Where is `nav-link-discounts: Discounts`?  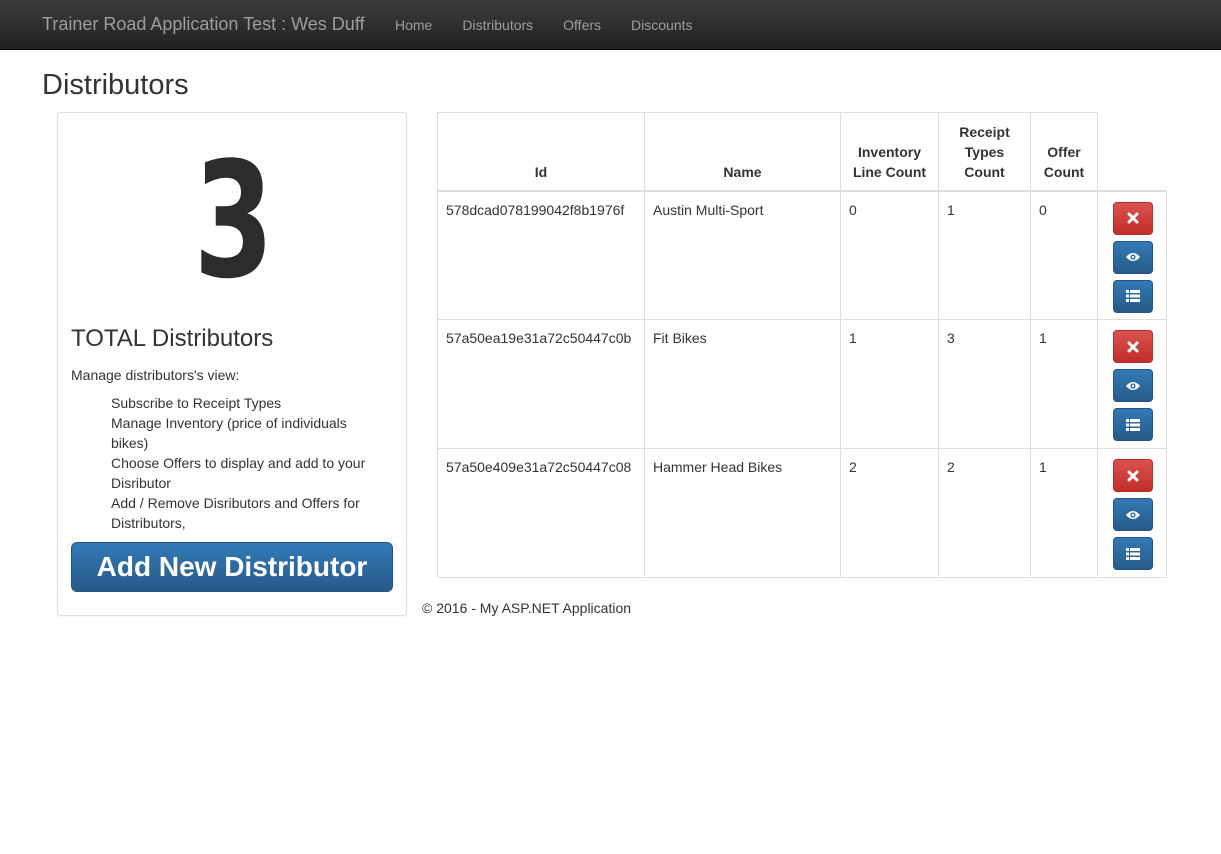 nav-link-discounts: Discounts is located at coordinates (661, 25).